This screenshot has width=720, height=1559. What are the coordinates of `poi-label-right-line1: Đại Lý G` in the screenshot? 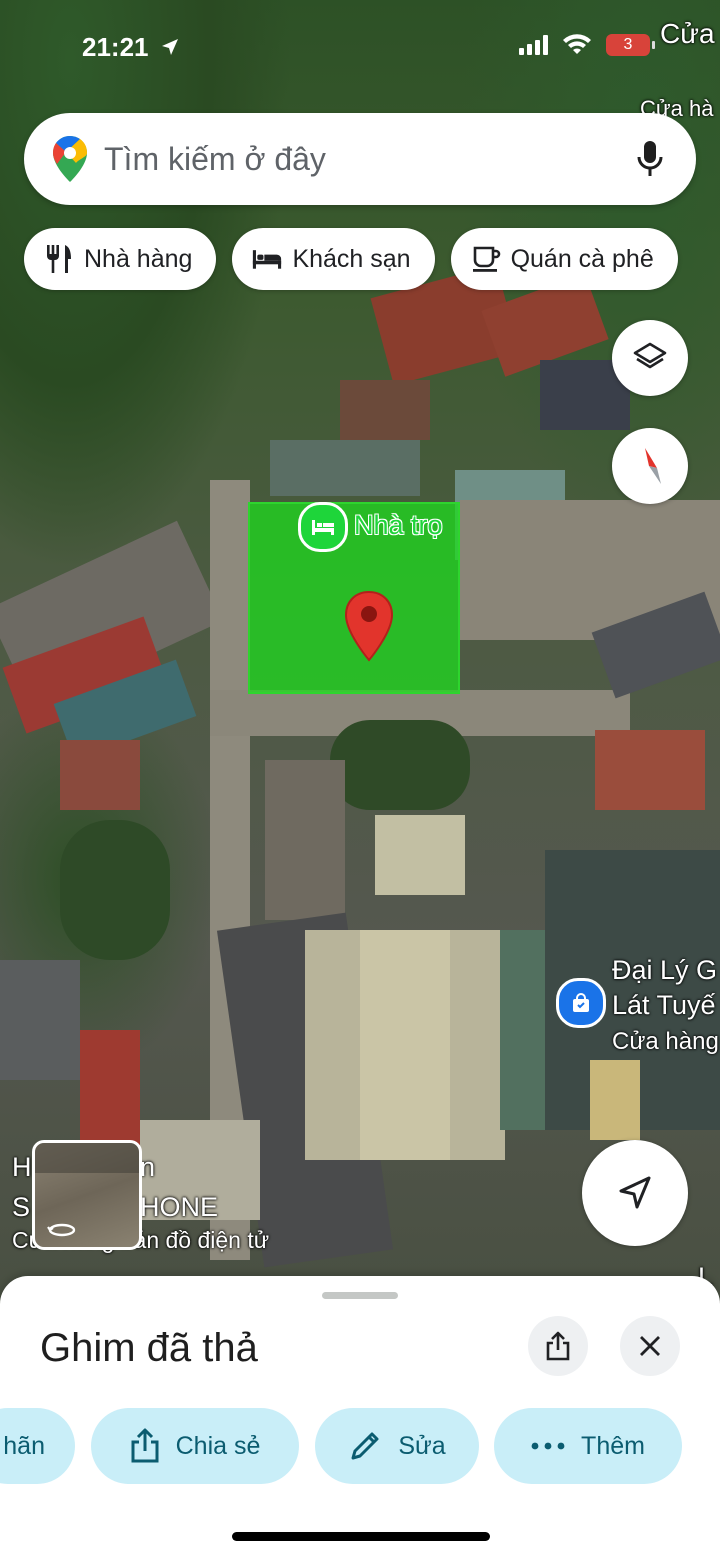 It's located at (664, 970).